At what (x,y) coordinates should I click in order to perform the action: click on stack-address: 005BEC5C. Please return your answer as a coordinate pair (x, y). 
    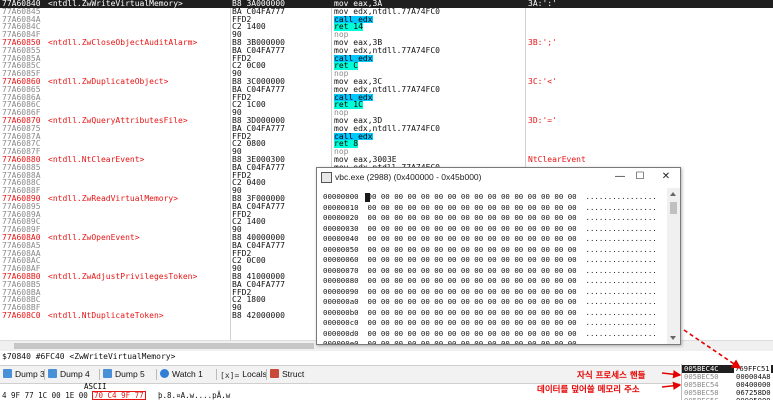
    Looking at the image, I should click on (701, 398).